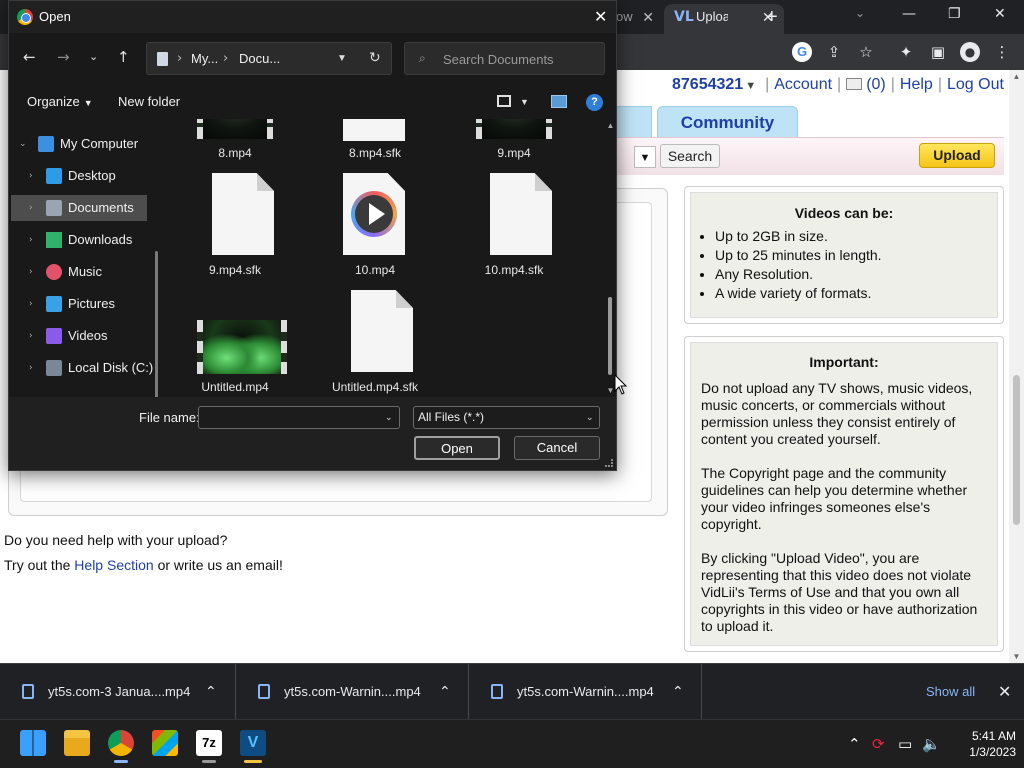  What do you see at coordinates (79, 272) in the screenshot?
I see `nav-item-music: › Music` at bounding box center [79, 272].